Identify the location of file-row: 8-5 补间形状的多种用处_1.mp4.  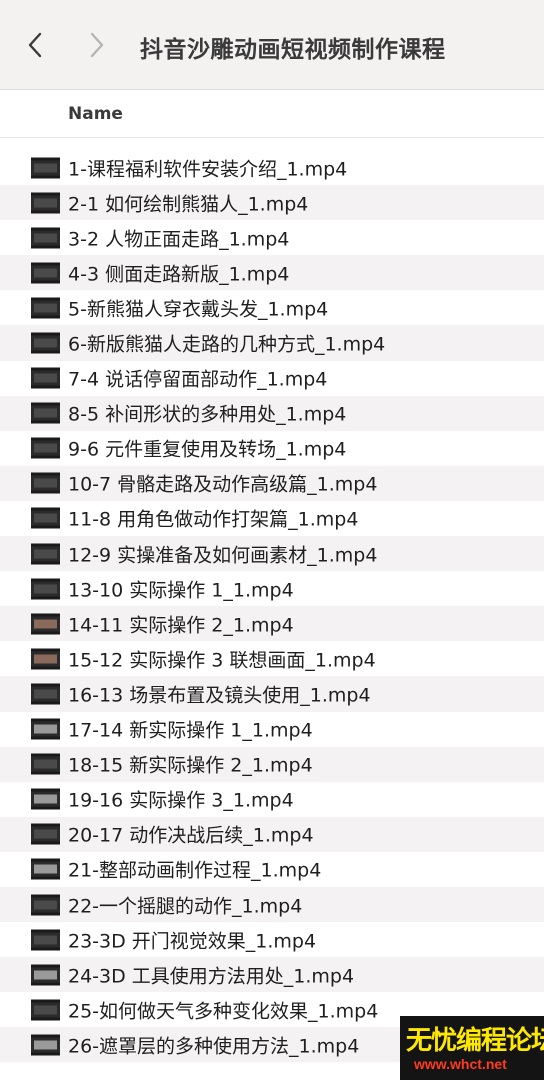
(272, 413).